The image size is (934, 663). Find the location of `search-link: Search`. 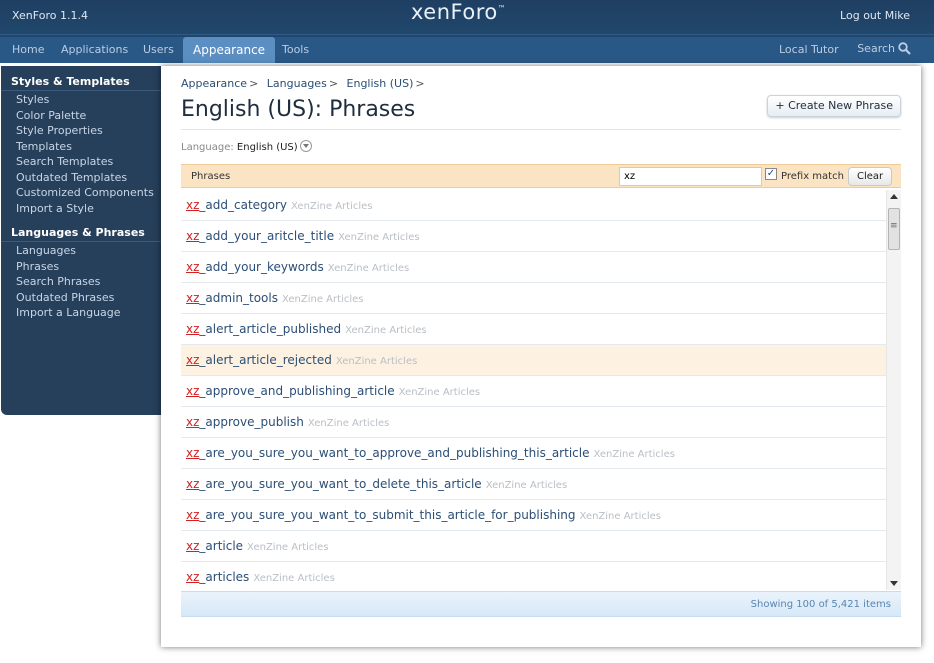

search-link: Search is located at coordinates (884, 48).